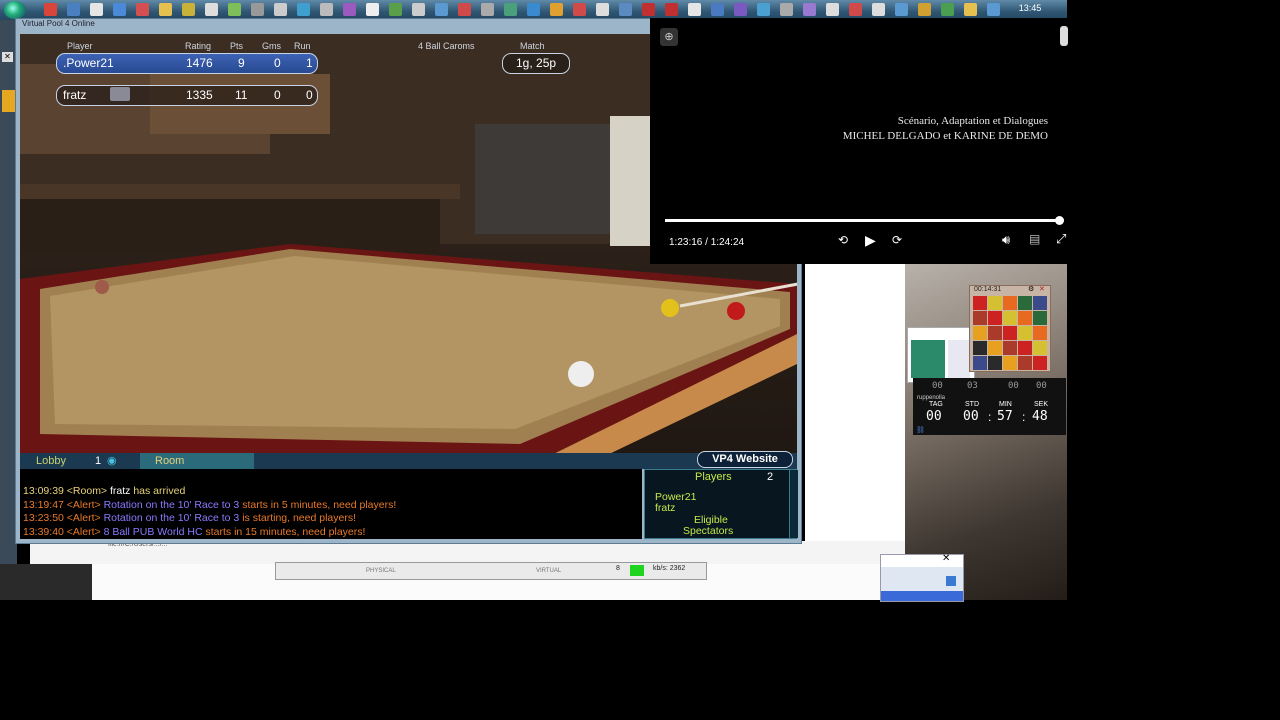  What do you see at coordinates (736, 311) in the screenshot?
I see `red-ball` at bounding box center [736, 311].